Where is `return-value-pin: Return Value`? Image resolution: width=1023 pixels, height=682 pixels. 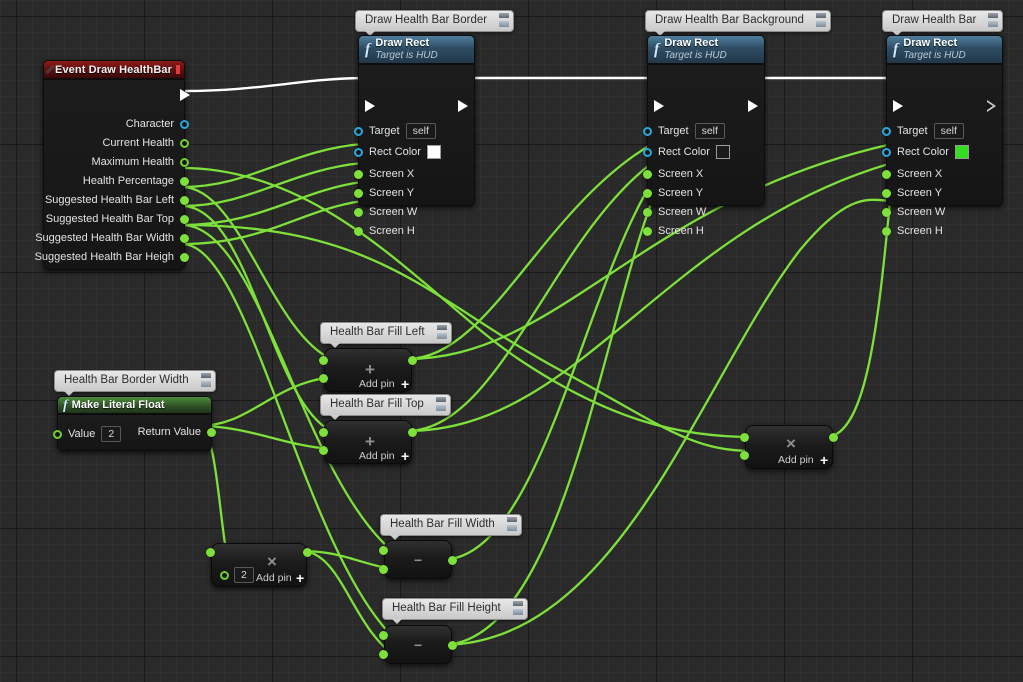
return-value-pin: Return Value is located at coordinates (177, 432).